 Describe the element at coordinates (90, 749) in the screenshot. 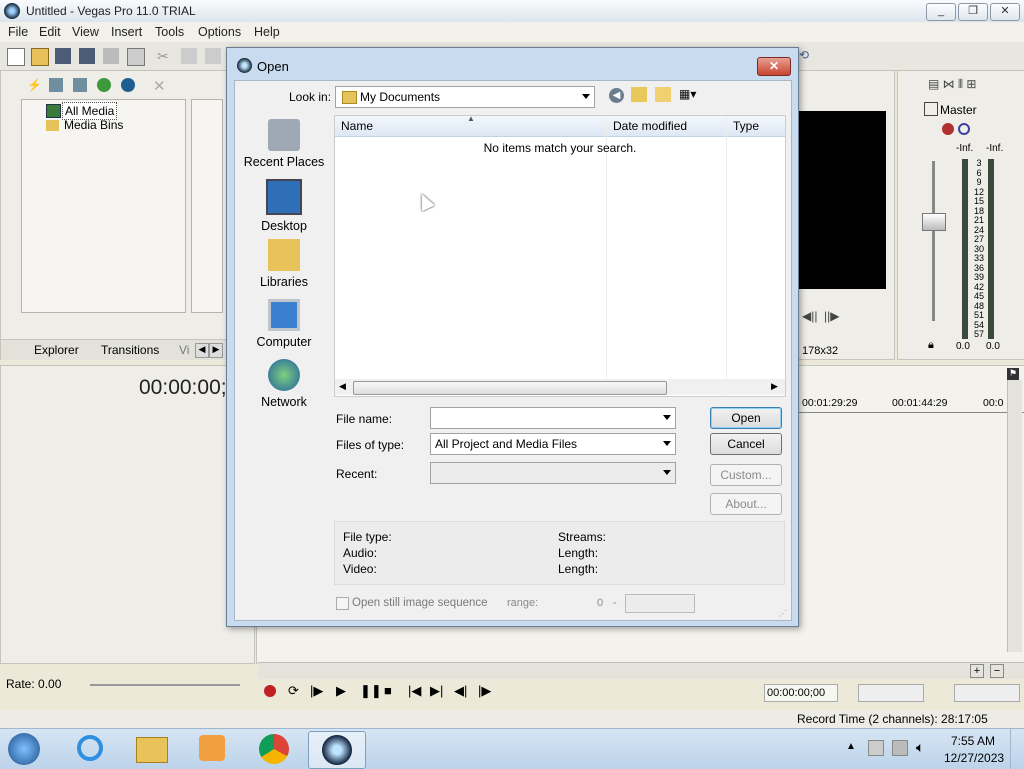

I see `internet-explorer-icon` at that location.